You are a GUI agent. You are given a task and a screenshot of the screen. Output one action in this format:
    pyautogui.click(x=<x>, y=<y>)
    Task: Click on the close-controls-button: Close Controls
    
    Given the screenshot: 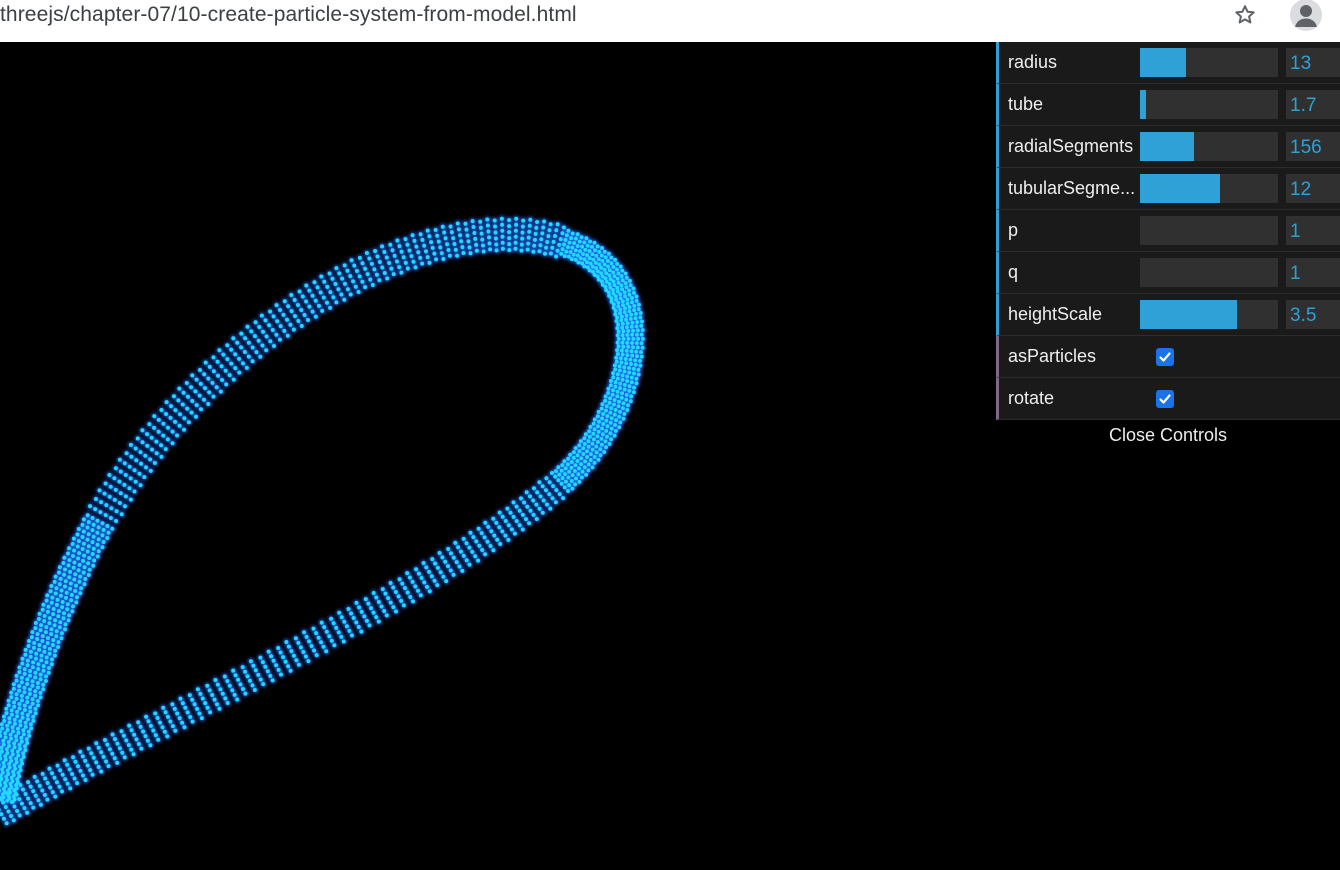 What is the action you would take?
    pyautogui.click(x=1168, y=435)
    